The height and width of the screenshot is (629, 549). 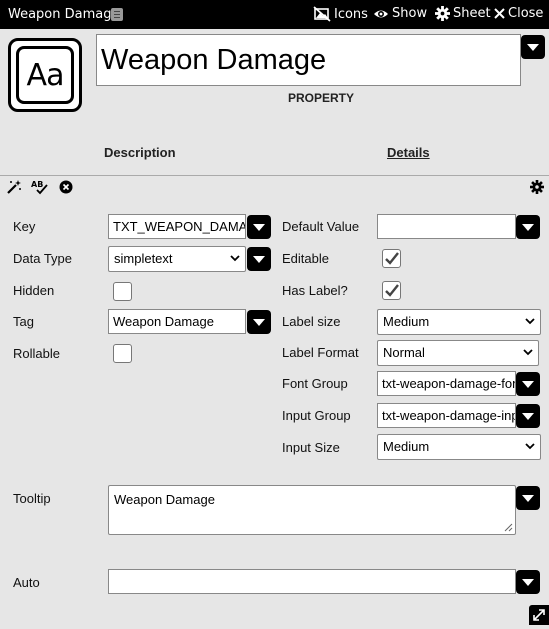 What do you see at coordinates (311, 321) in the screenshot?
I see `label-size-label: Label size` at bounding box center [311, 321].